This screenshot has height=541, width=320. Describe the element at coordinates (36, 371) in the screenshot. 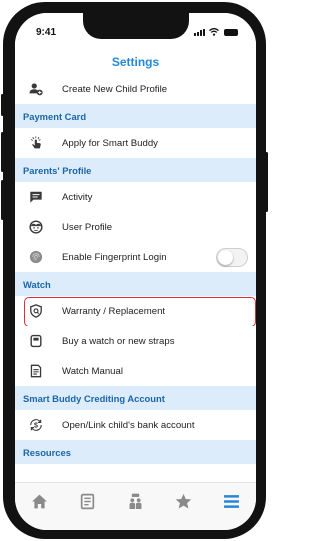

I see `document-icon` at that location.